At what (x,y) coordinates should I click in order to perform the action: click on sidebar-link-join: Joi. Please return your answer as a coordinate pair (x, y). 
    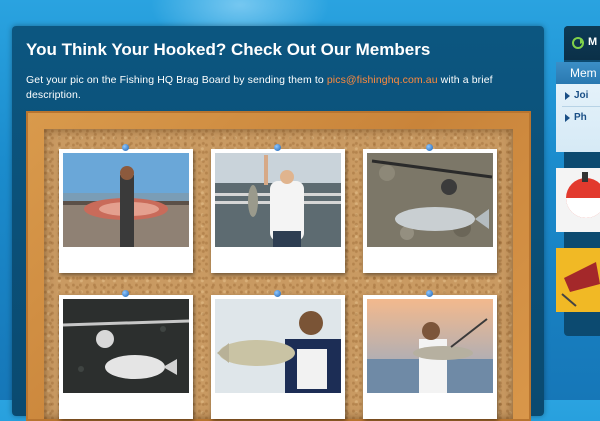
    Looking at the image, I should click on (577, 95).